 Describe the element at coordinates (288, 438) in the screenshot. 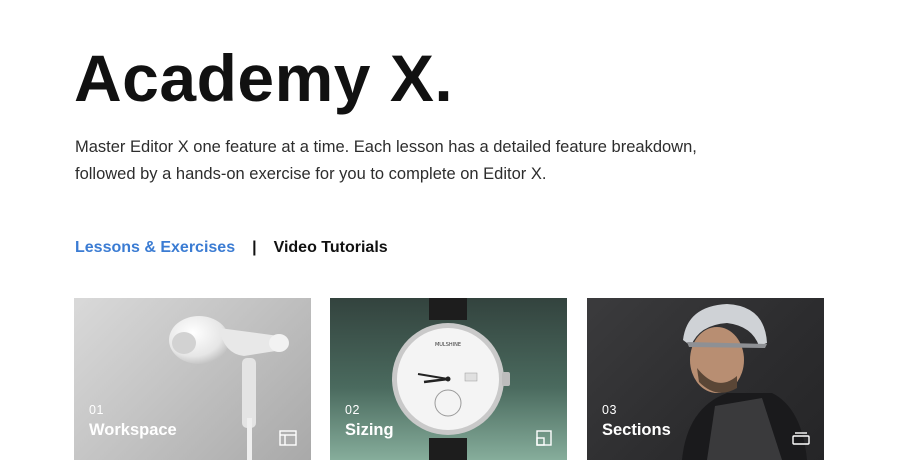

I see `layout-panel-icon` at that location.